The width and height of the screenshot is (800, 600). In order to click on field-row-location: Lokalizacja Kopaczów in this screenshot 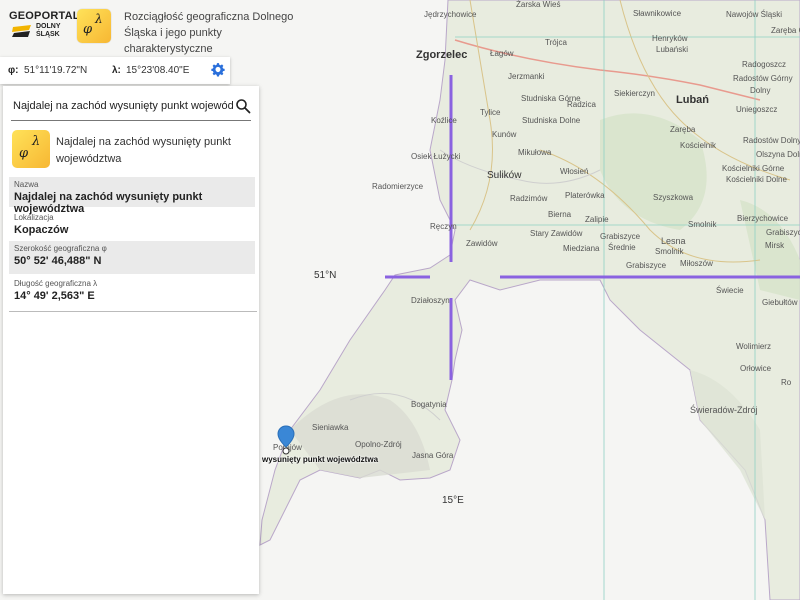, I will do `click(132, 225)`.